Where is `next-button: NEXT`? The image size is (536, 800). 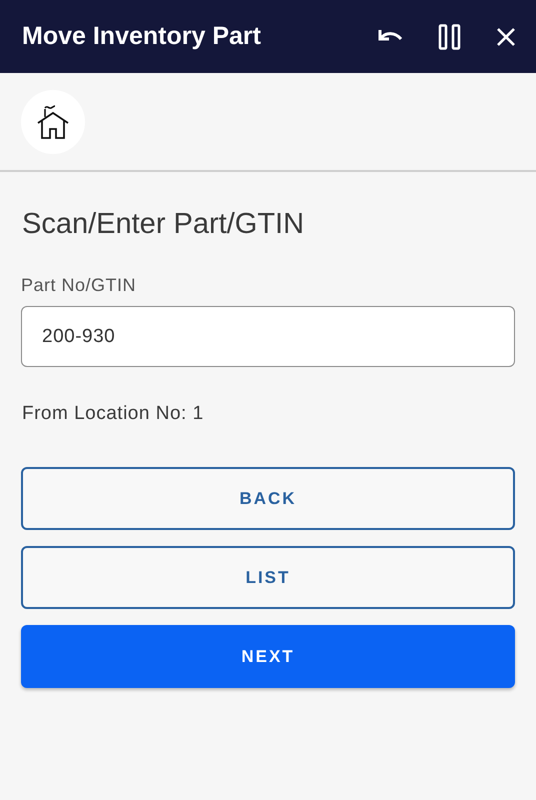
next-button: NEXT is located at coordinates (268, 656).